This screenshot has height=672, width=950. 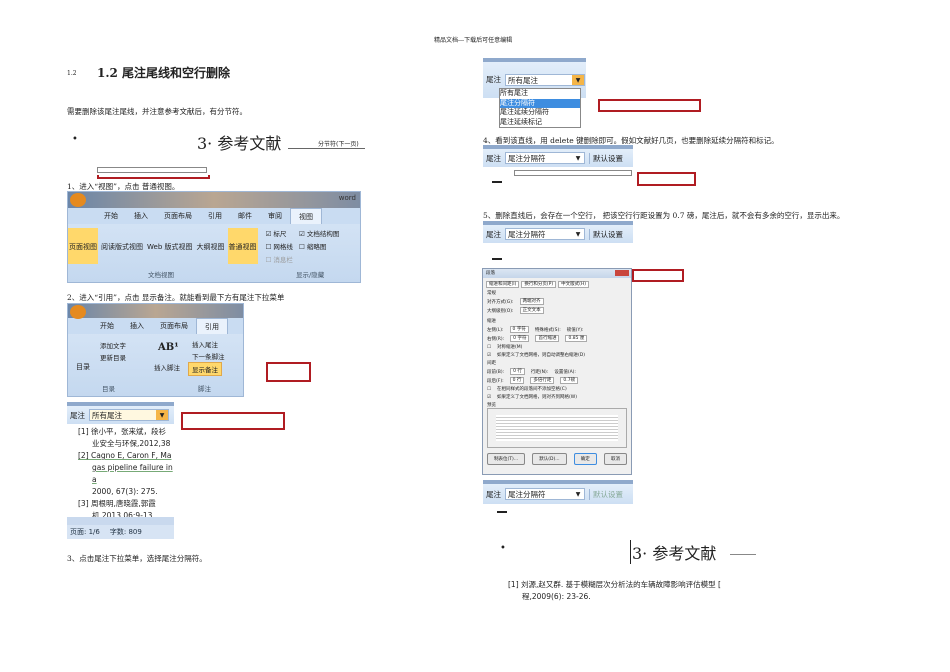 I want to click on space-after-input: 0 行, so click(x=517, y=380).